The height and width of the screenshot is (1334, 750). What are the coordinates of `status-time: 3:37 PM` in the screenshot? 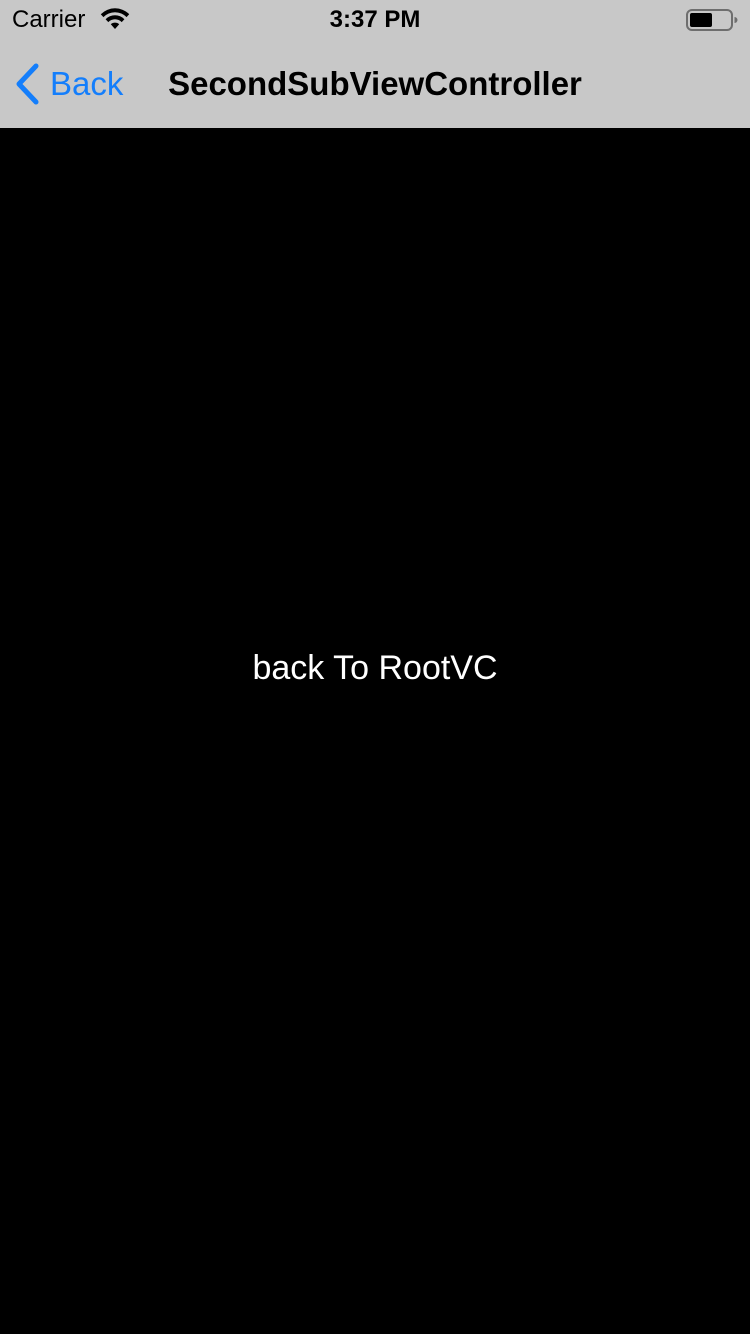 It's located at (375, 19).